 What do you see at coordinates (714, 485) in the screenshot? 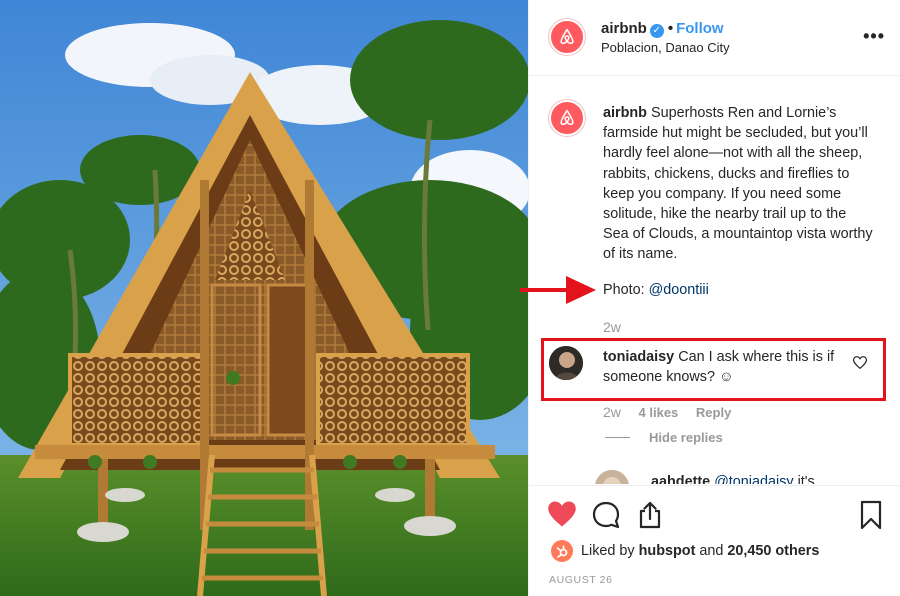
I see `actions-divider` at bounding box center [714, 485].